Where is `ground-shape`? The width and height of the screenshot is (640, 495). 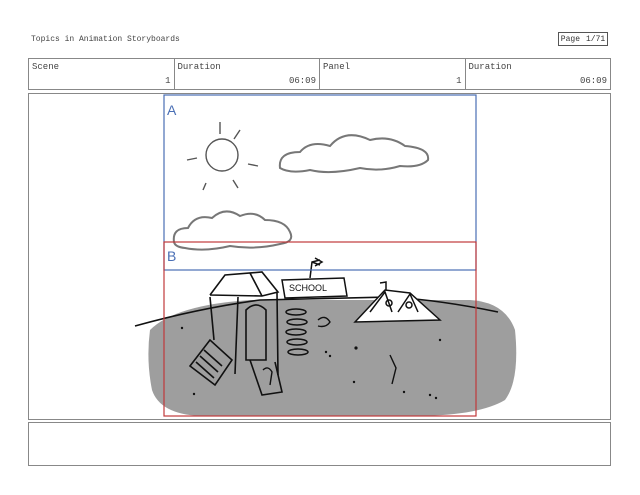 ground-shape is located at coordinates (332, 358).